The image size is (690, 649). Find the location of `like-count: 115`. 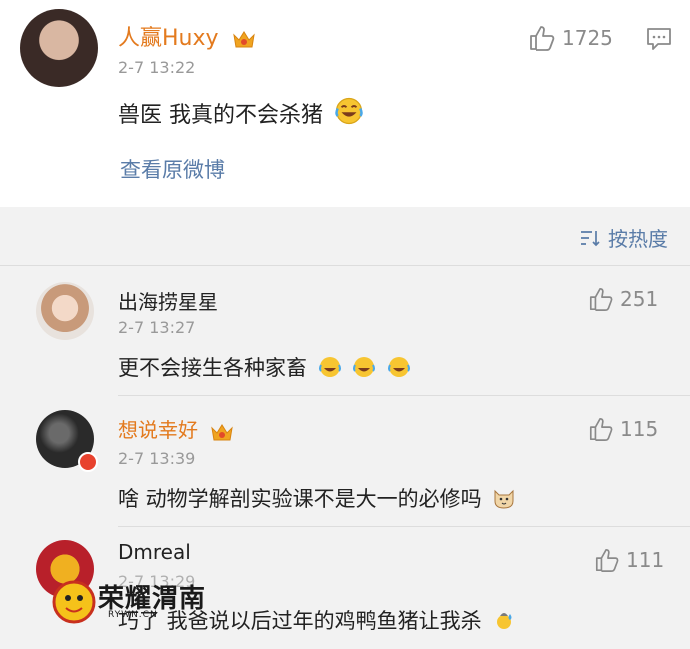

like-count: 115 is located at coordinates (639, 429).